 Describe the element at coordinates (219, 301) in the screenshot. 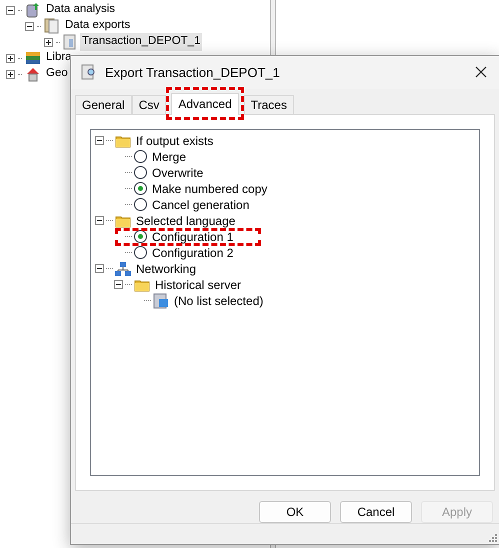

I see `tree-item-label: (No list selected)` at that location.